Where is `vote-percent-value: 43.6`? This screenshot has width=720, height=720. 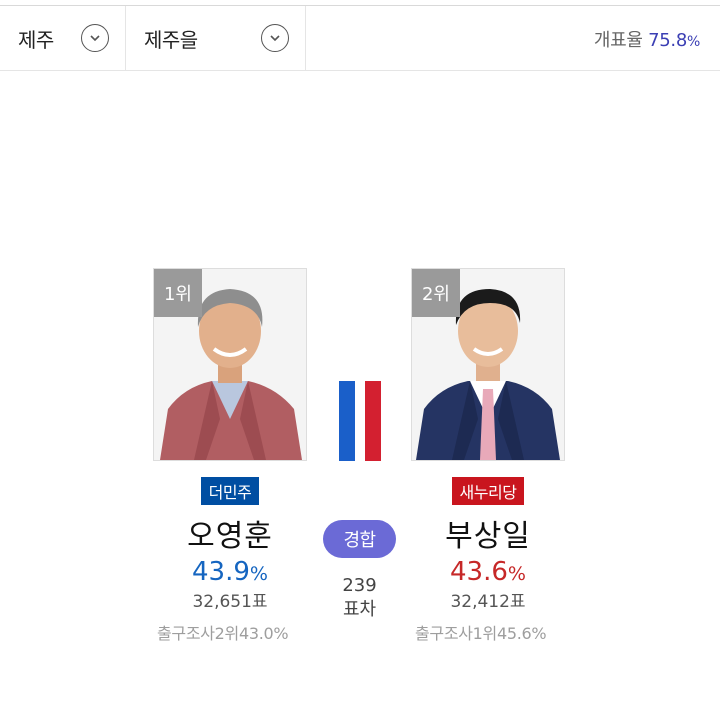 vote-percent-value: 43.6 is located at coordinates (479, 572).